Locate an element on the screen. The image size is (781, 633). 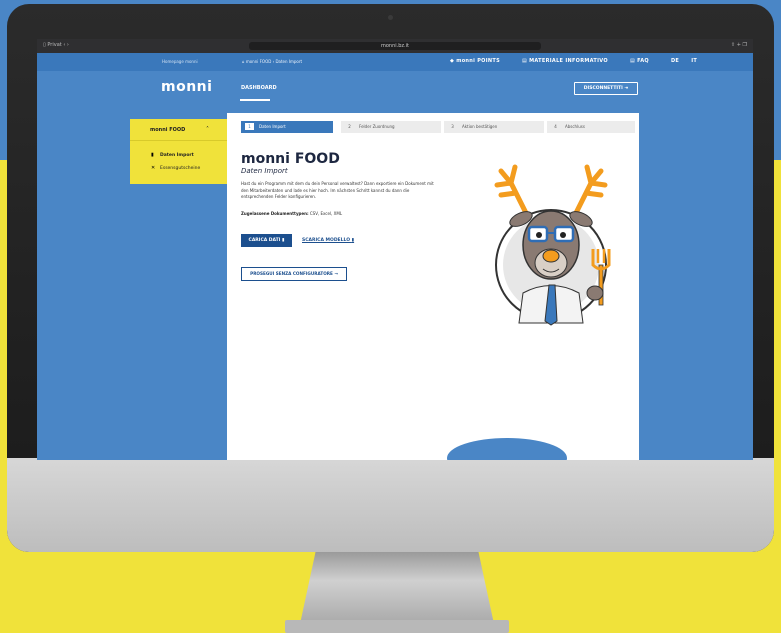
step-2: 2 Felder Zuordnung is located at coordinates (391, 127).